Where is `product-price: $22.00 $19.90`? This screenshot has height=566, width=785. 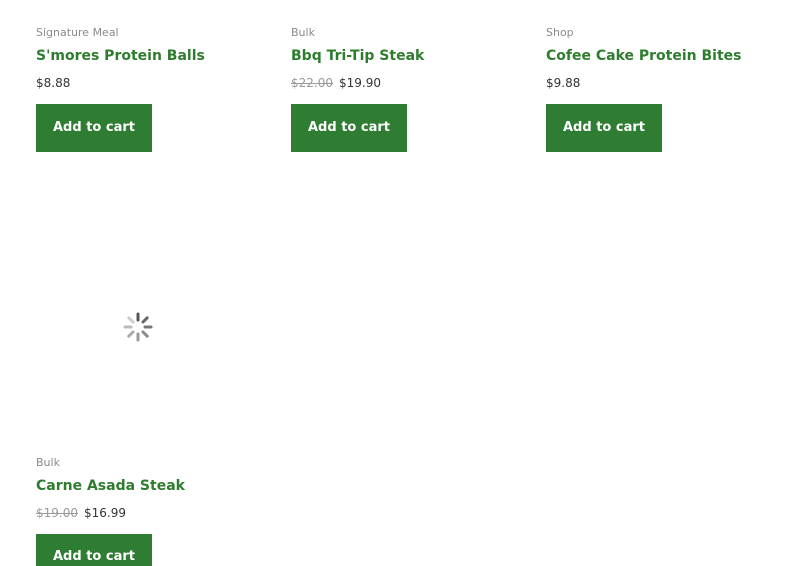 product-price: $22.00 $19.90 is located at coordinates (336, 83).